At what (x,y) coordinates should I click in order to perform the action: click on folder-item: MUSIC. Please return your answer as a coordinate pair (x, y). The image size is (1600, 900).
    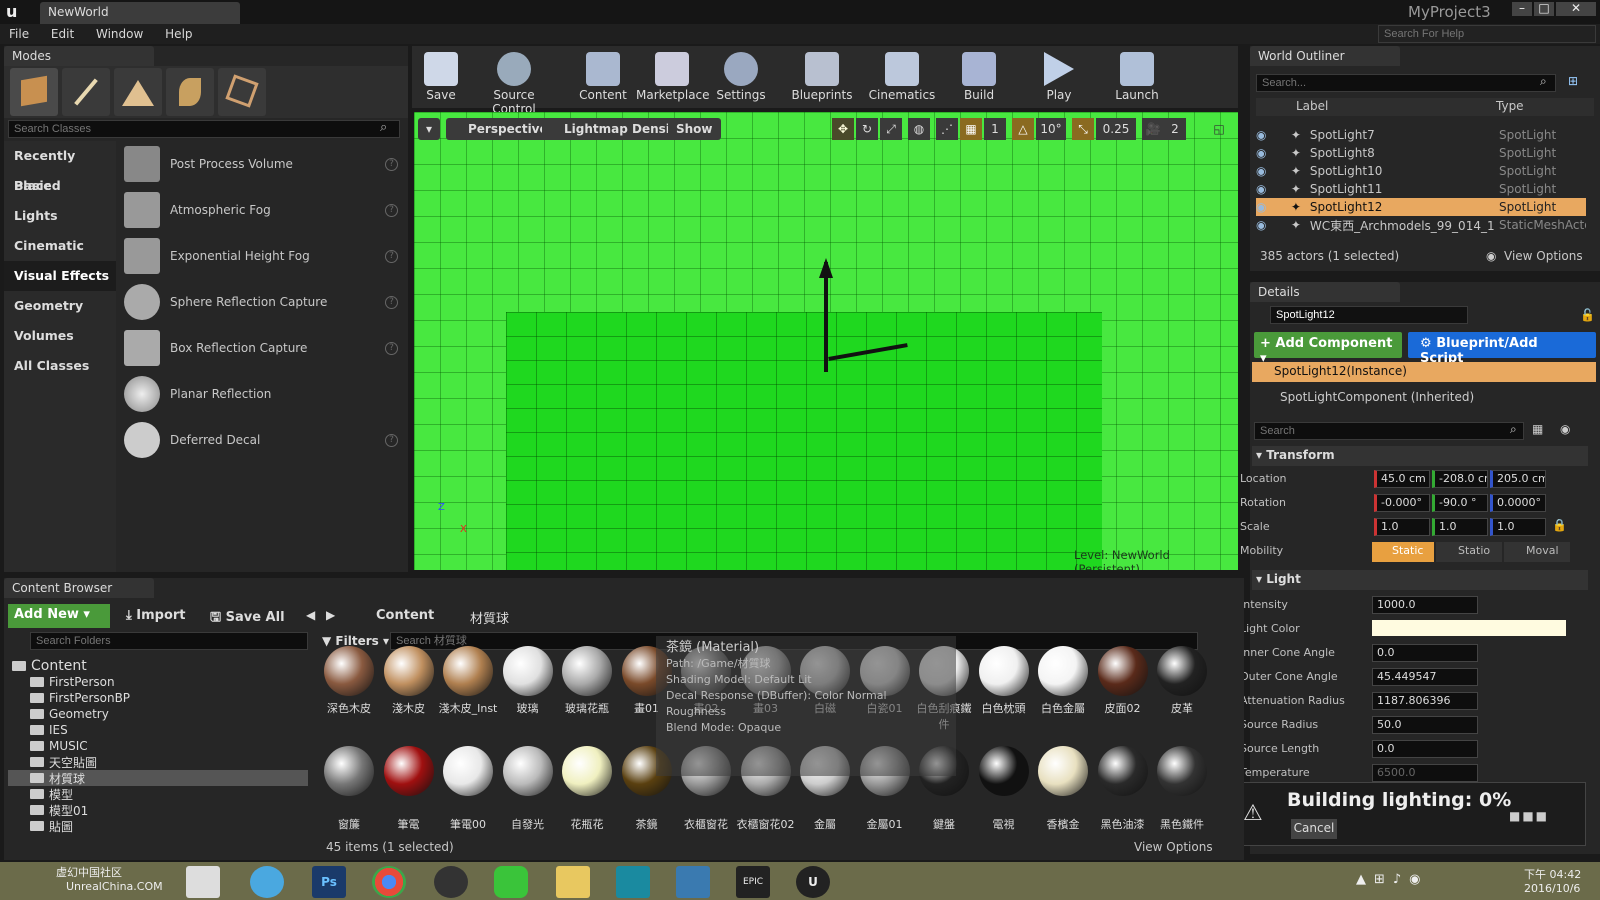
    Looking at the image, I should click on (158, 746).